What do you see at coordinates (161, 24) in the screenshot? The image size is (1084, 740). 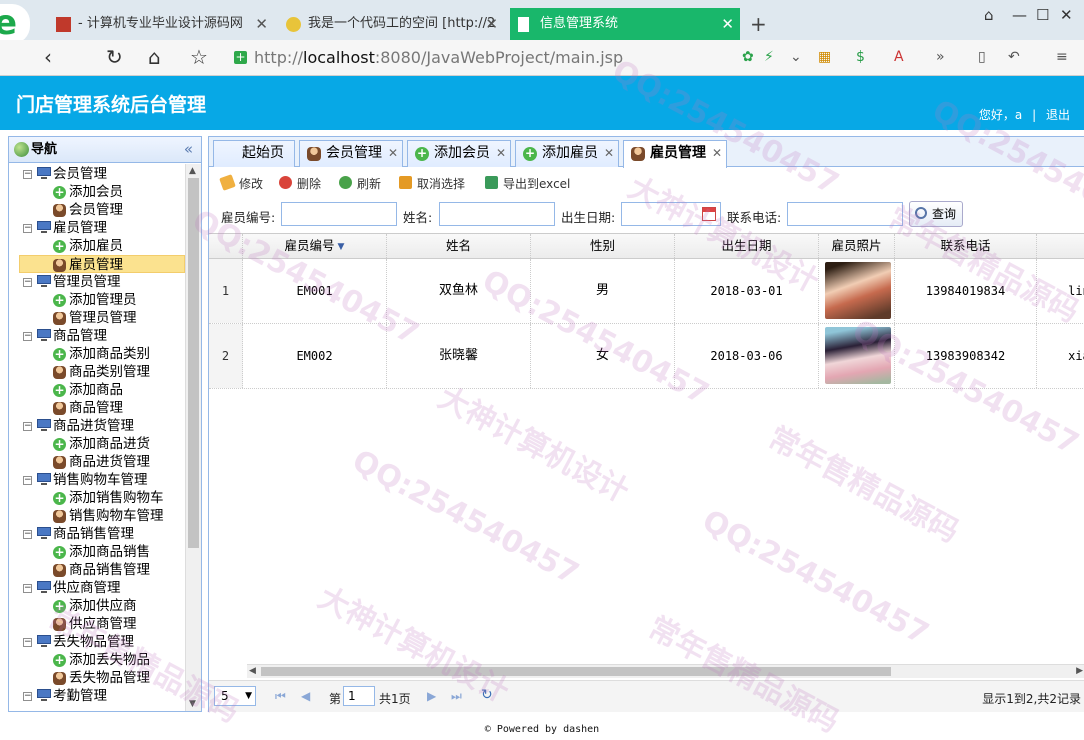 I see `browser-tab-1: - 计算机专业毕业设计源码网 ✕` at bounding box center [161, 24].